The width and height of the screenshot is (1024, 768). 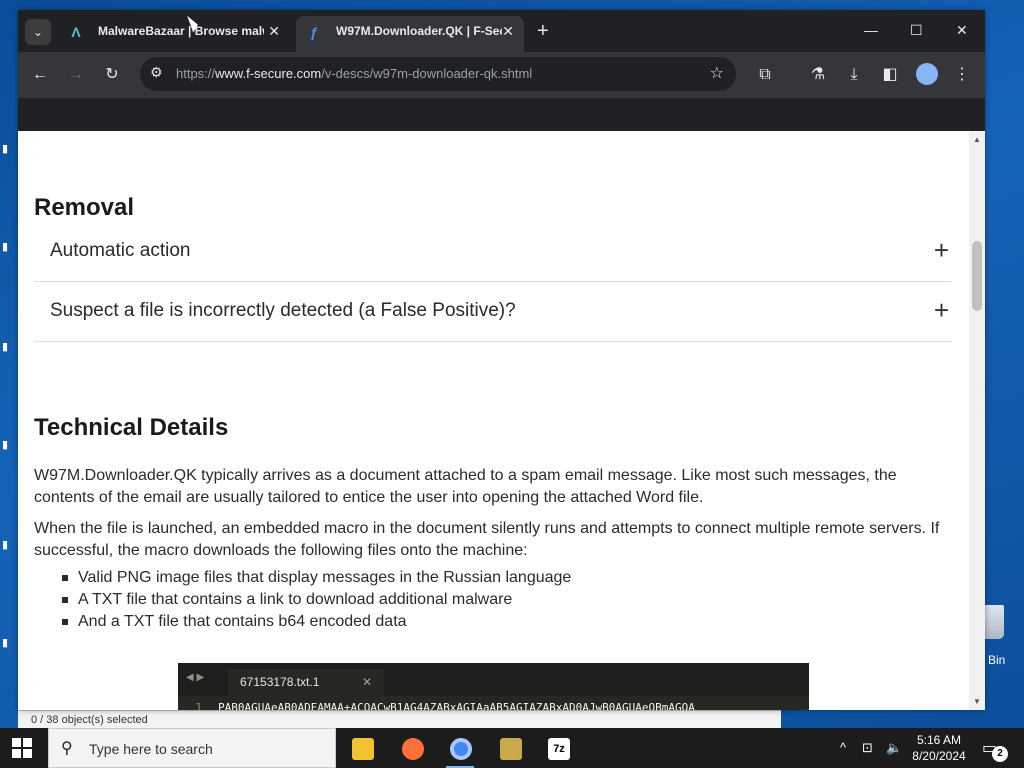 What do you see at coordinates (939, 748) in the screenshot?
I see `clock: 5:16 AM 8/20/2024` at bounding box center [939, 748].